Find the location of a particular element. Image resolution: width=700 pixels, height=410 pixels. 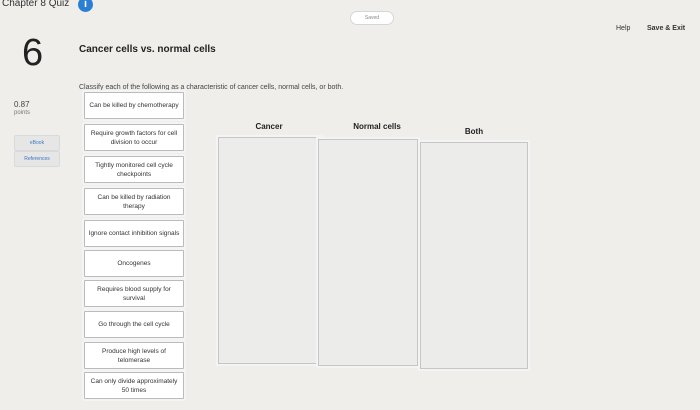

references-button: References is located at coordinates (37, 159).